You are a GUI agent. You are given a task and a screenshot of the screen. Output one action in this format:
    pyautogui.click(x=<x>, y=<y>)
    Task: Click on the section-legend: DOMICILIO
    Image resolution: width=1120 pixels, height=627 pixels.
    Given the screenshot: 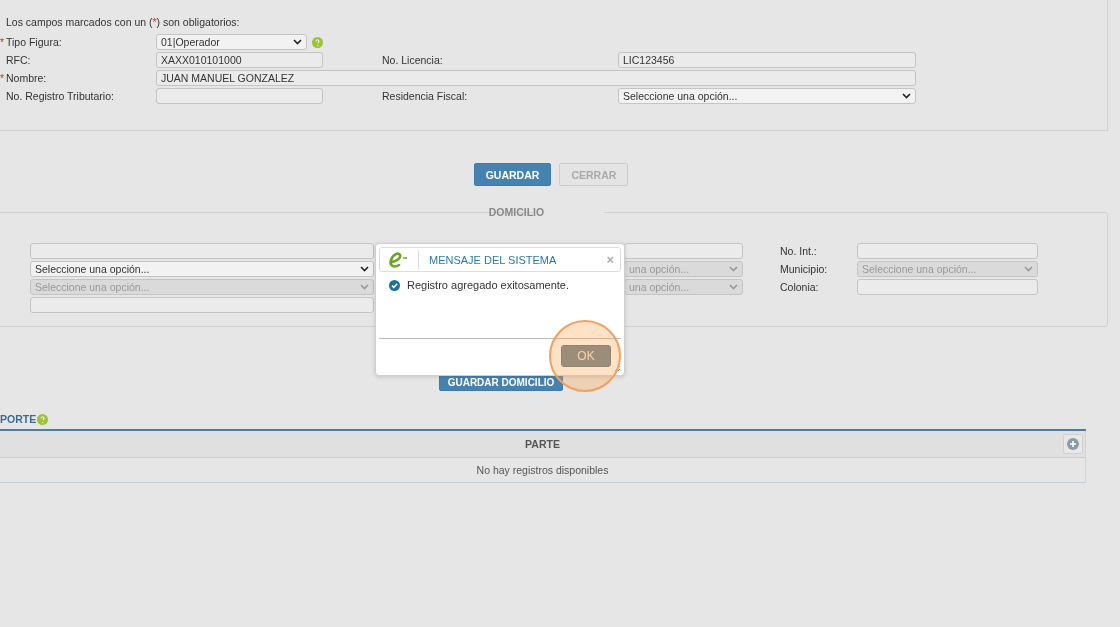 What is the action you would take?
    pyautogui.click(x=516, y=212)
    